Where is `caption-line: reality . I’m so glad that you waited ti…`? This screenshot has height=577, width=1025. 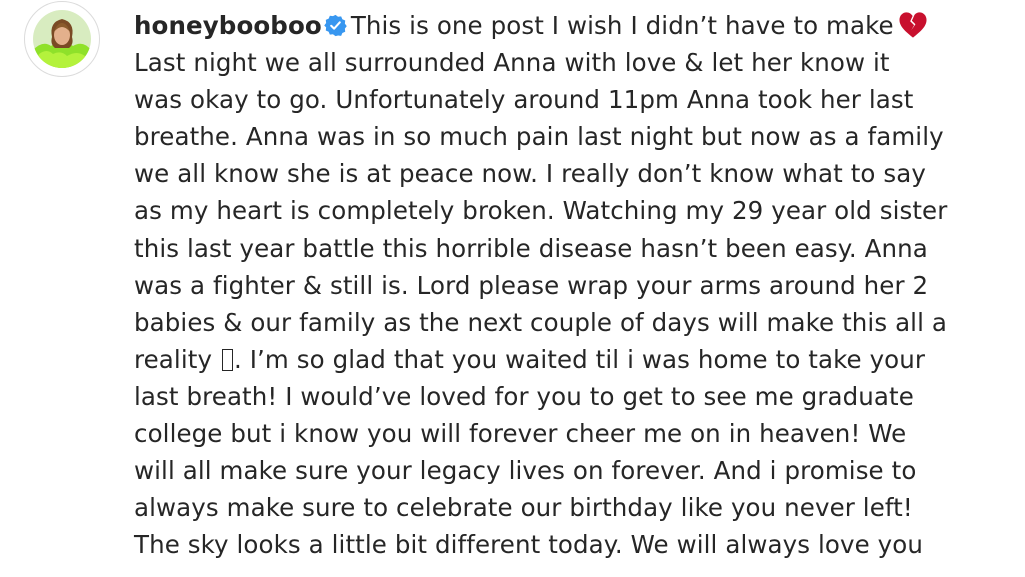
caption-line: reality . I’m so glad that you waited ti… is located at coordinates (574, 359).